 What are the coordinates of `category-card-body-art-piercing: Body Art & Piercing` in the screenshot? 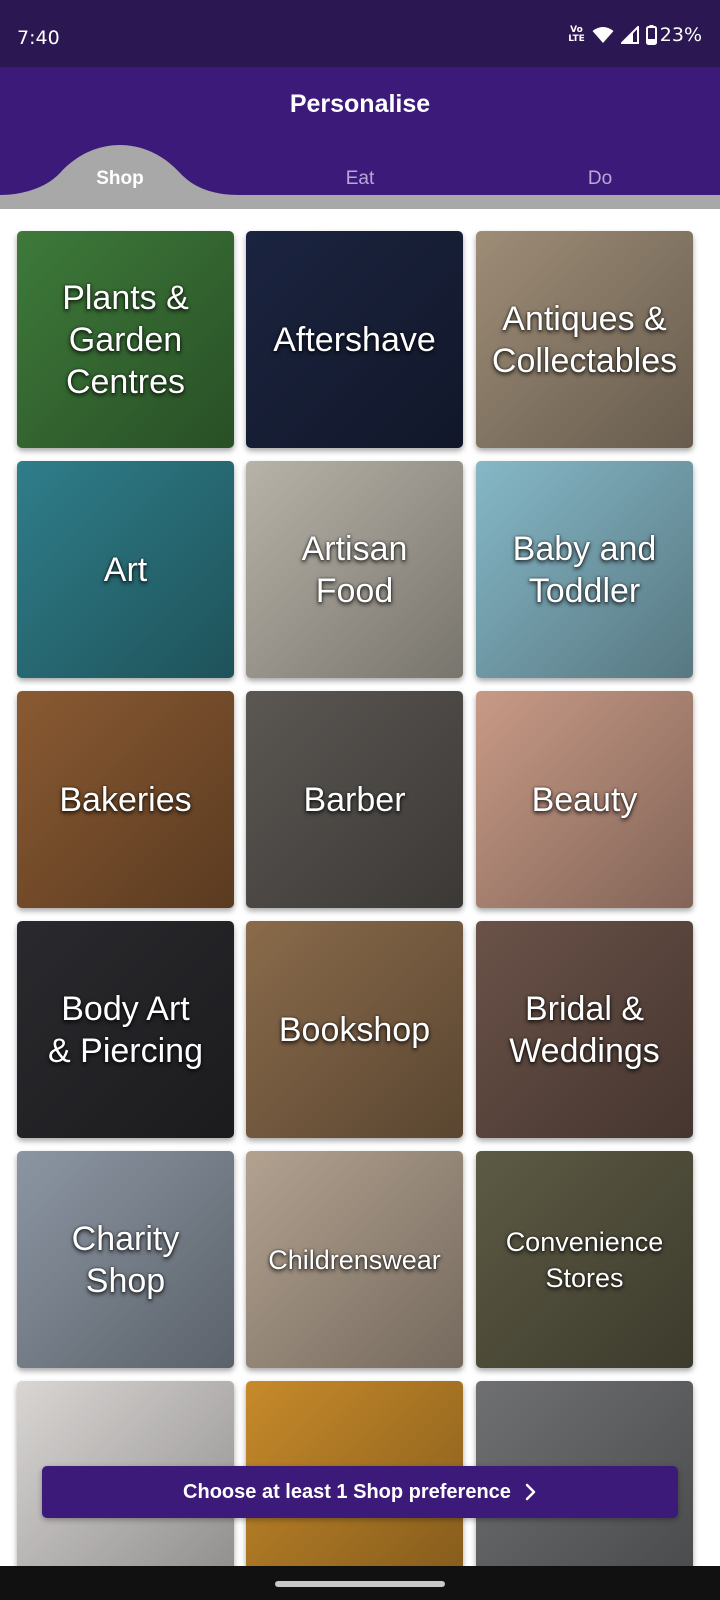 It's located at (125, 1029).